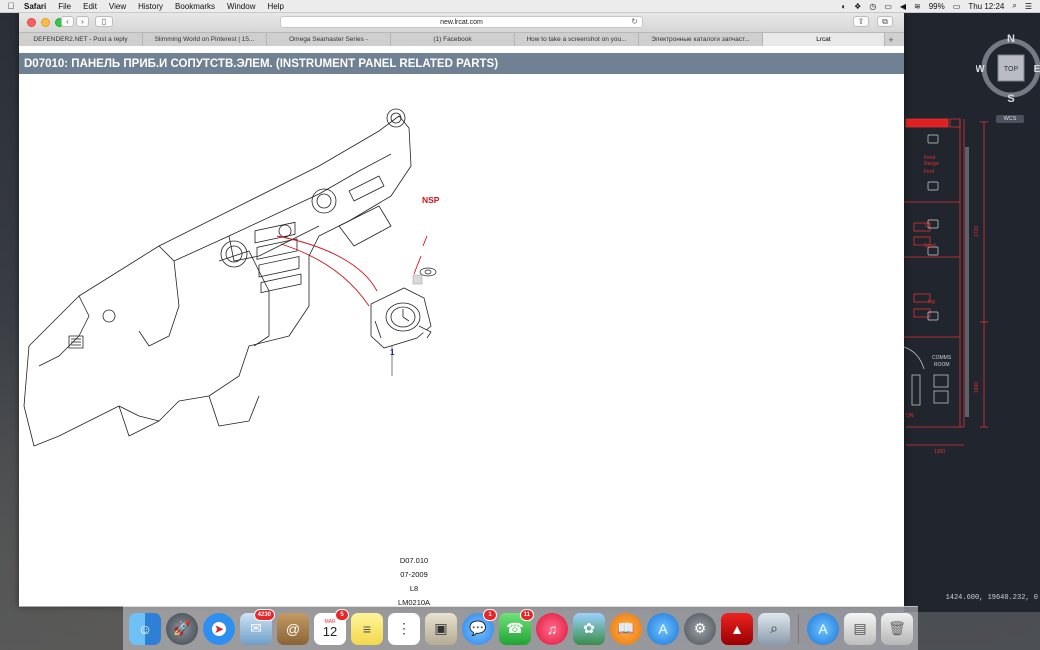  What do you see at coordinates (843, 6) in the screenshot?
I see `status-app-icon: ◐` at bounding box center [843, 6].